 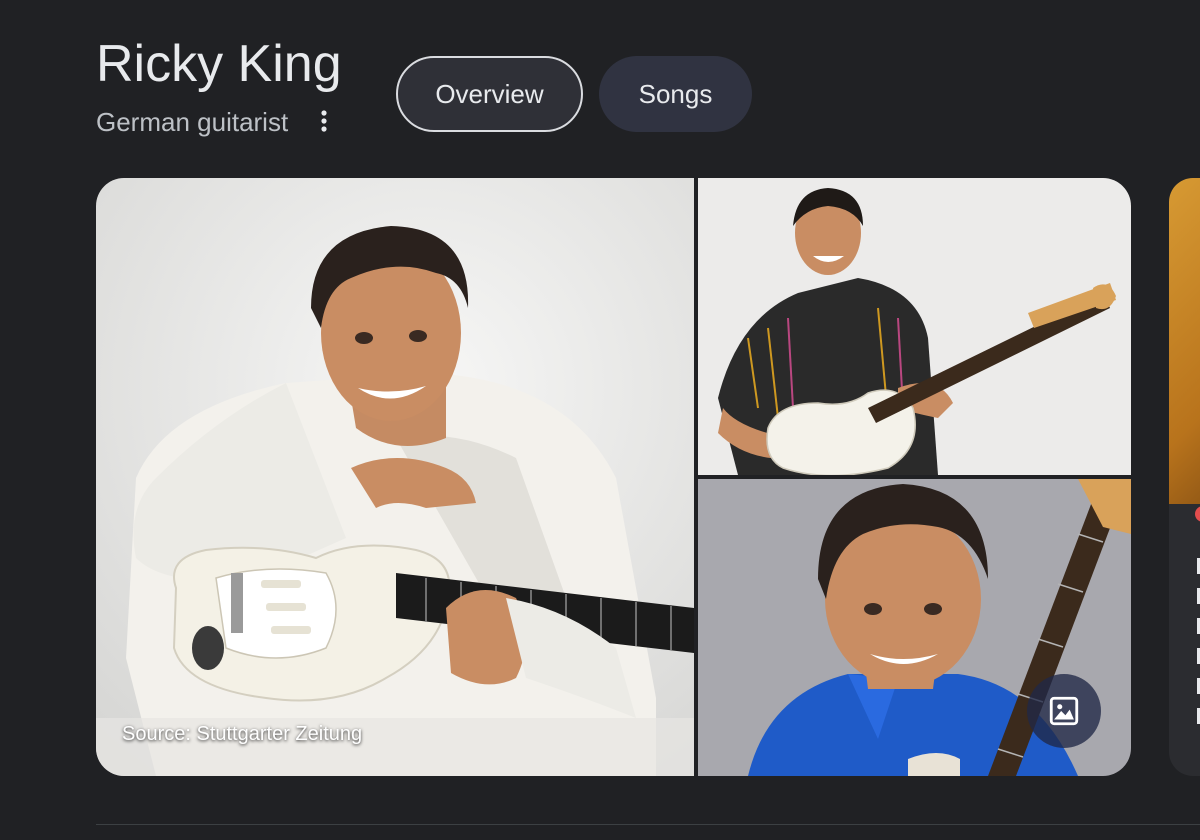 I want to click on photo-guitarist-dark-shirt, so click(x=914, y=326).